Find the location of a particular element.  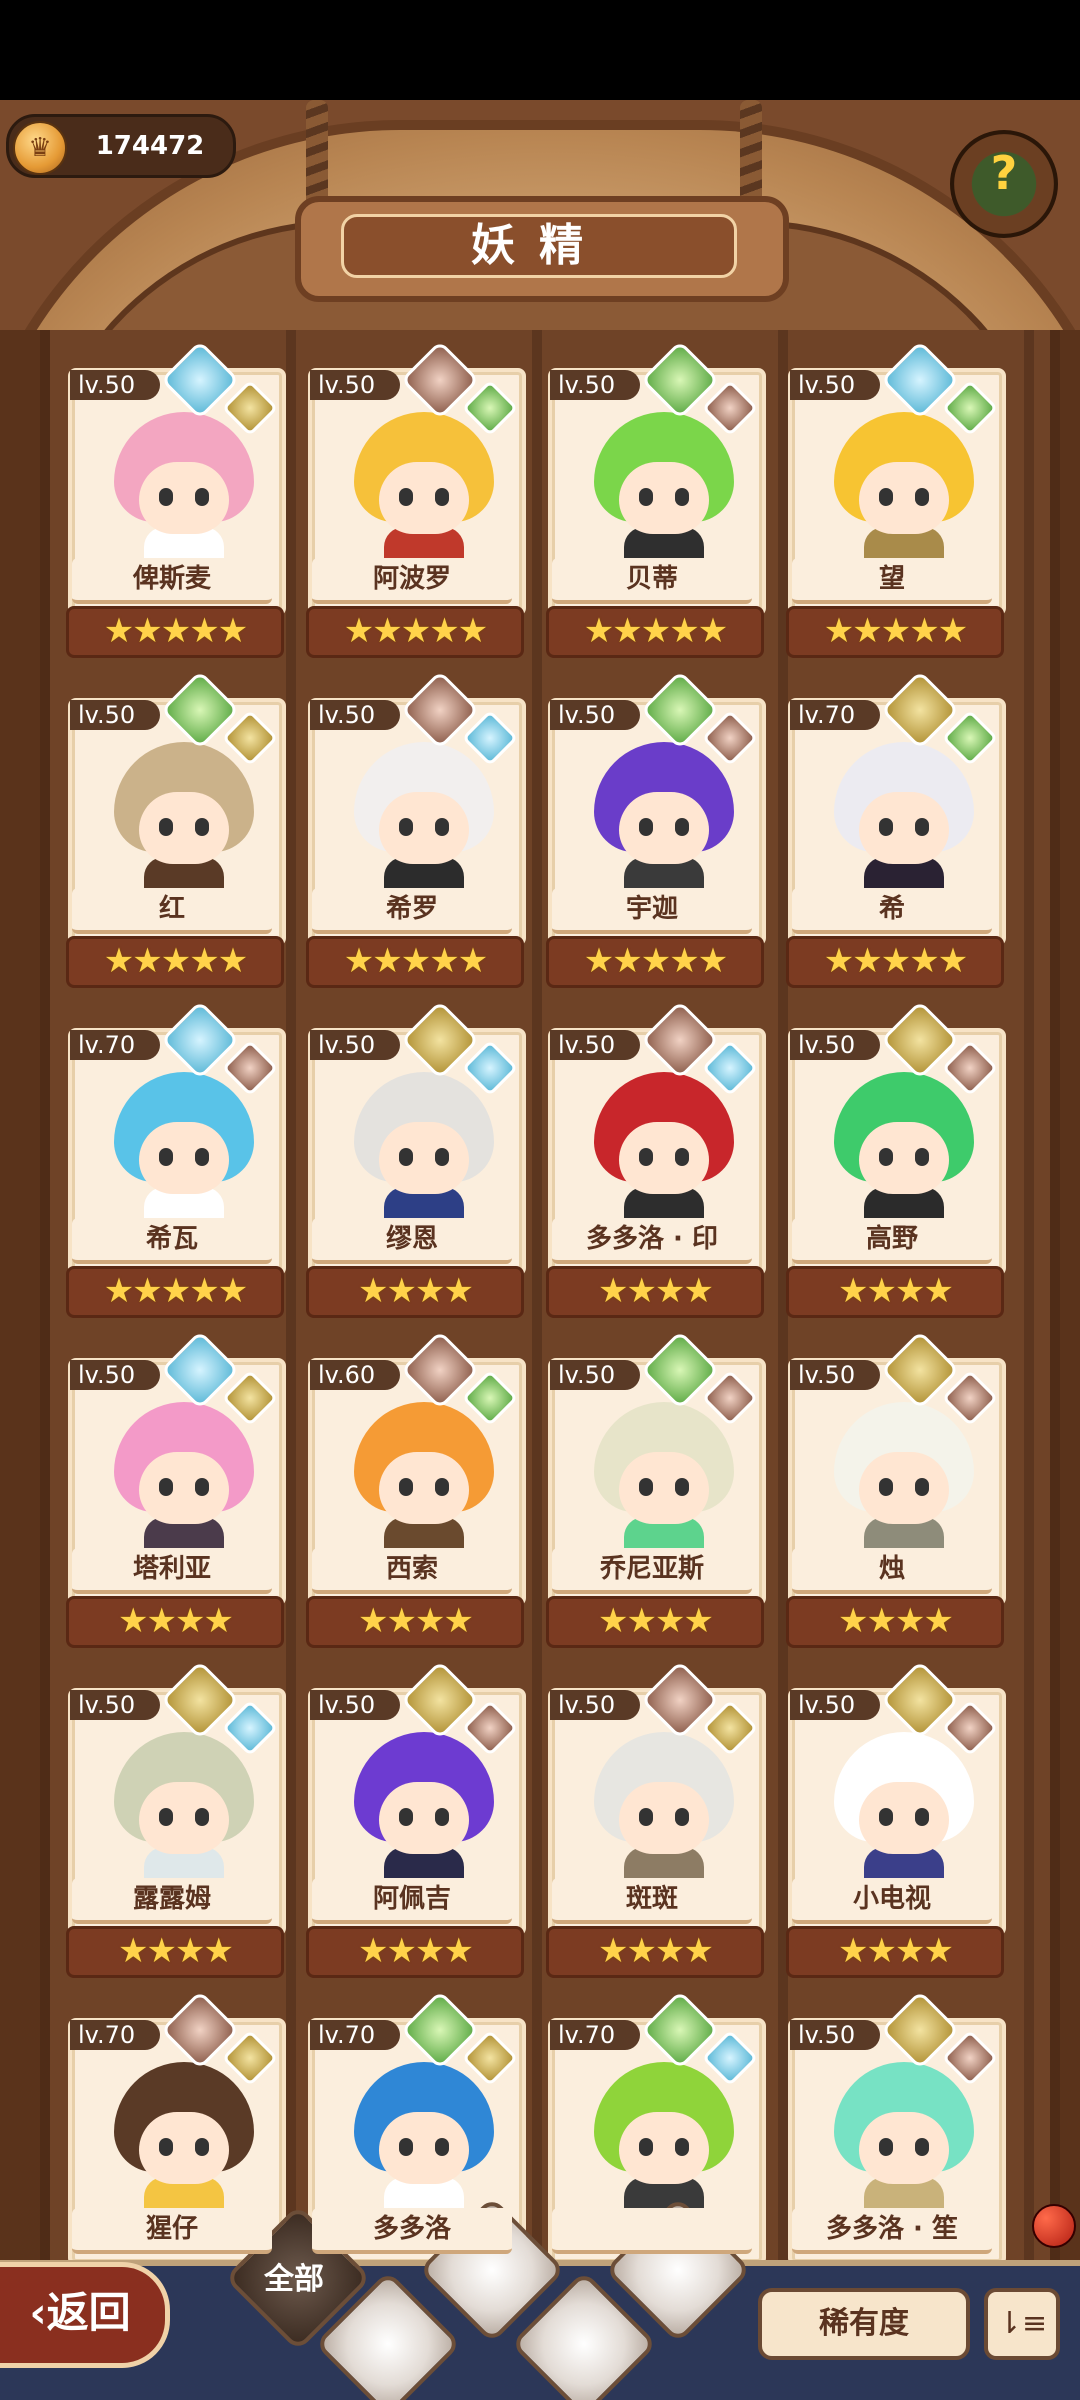

fairy-card: lv.50 缪恩 ★★★★ is located at coordinates (413, 1159).